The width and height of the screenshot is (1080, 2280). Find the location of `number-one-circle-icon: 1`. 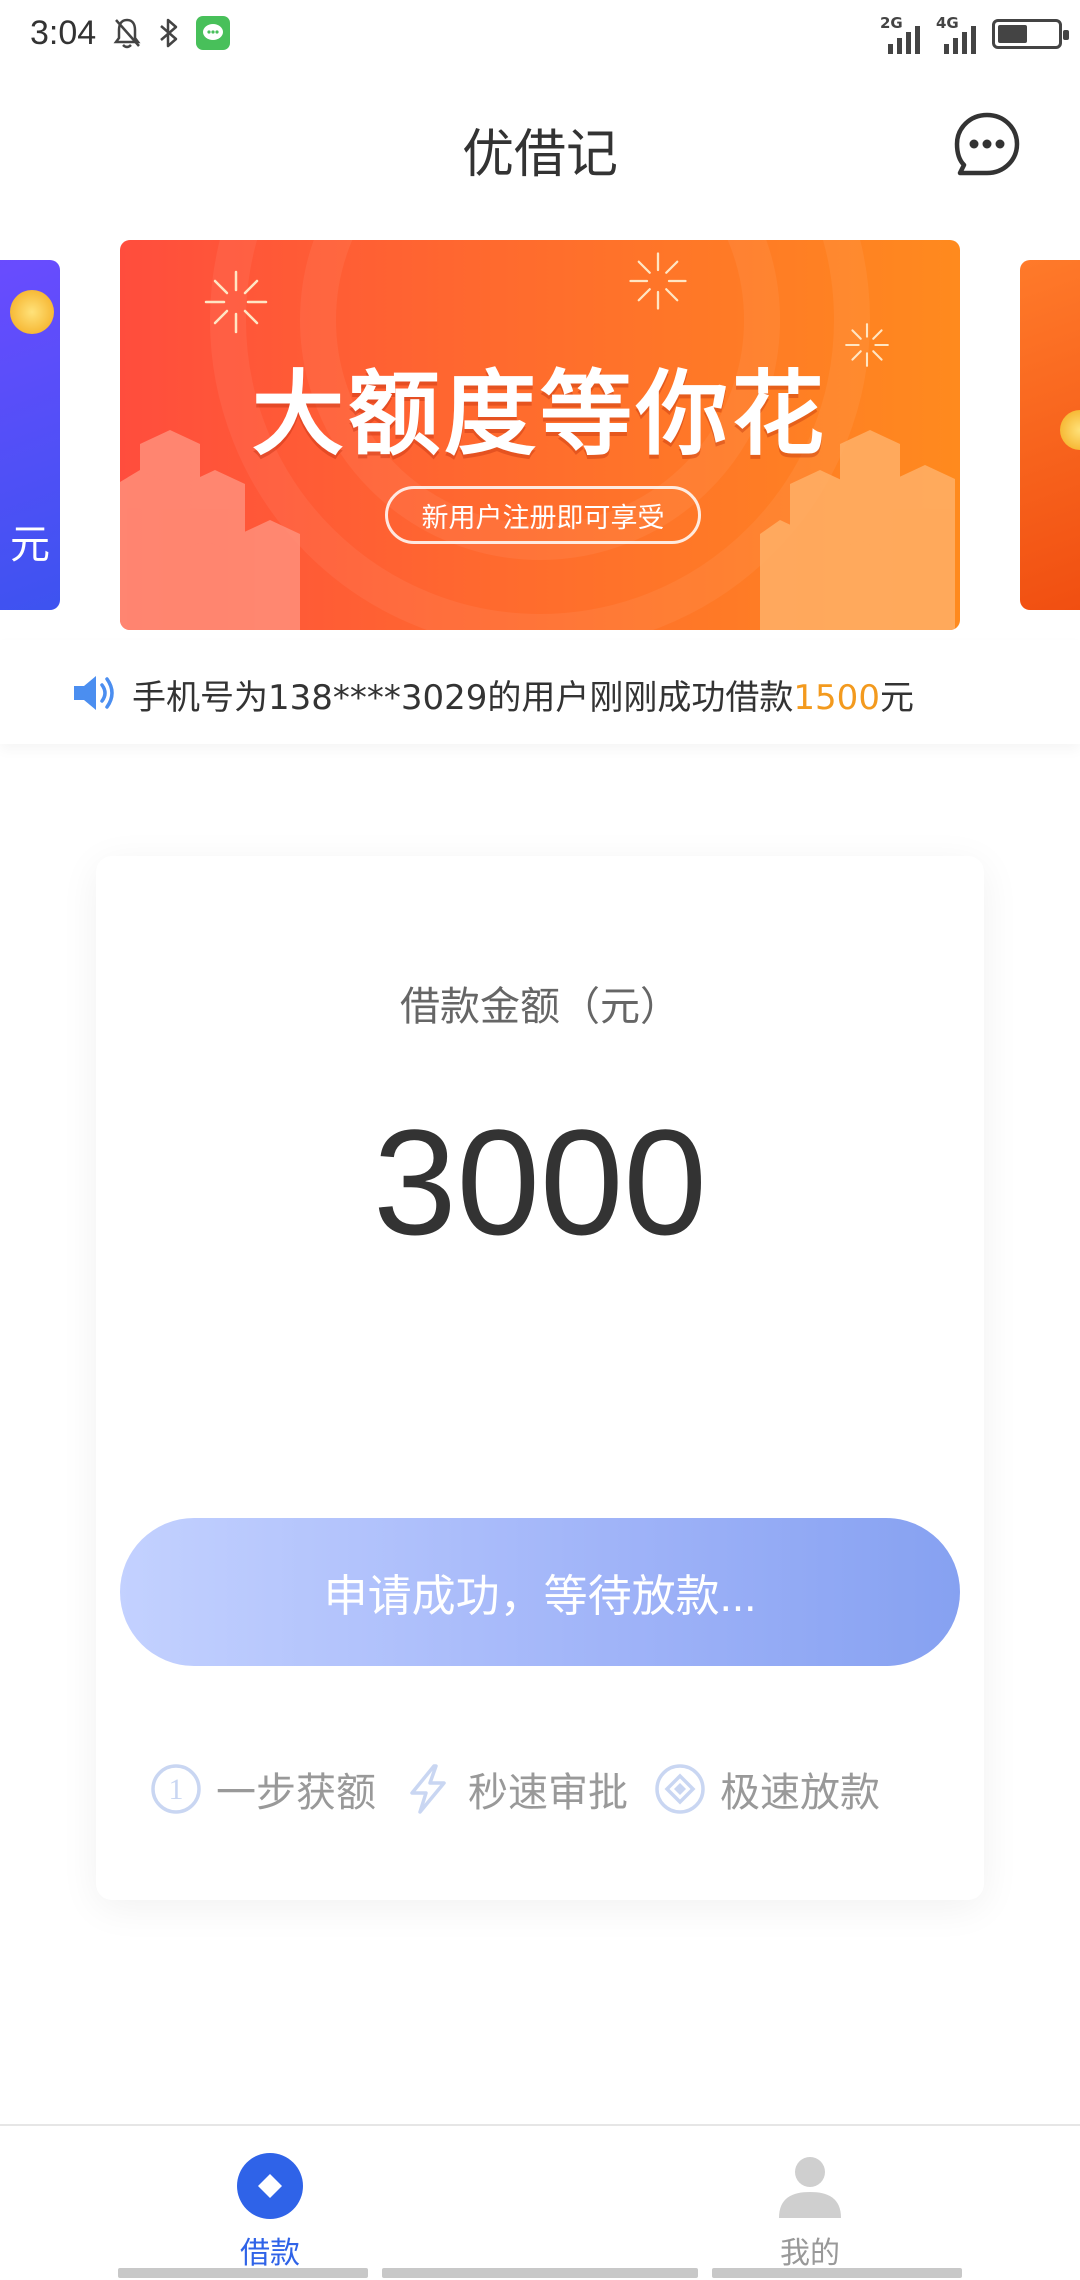

number-one-circle-icon: 1 is located at coordinates (176, 1789).